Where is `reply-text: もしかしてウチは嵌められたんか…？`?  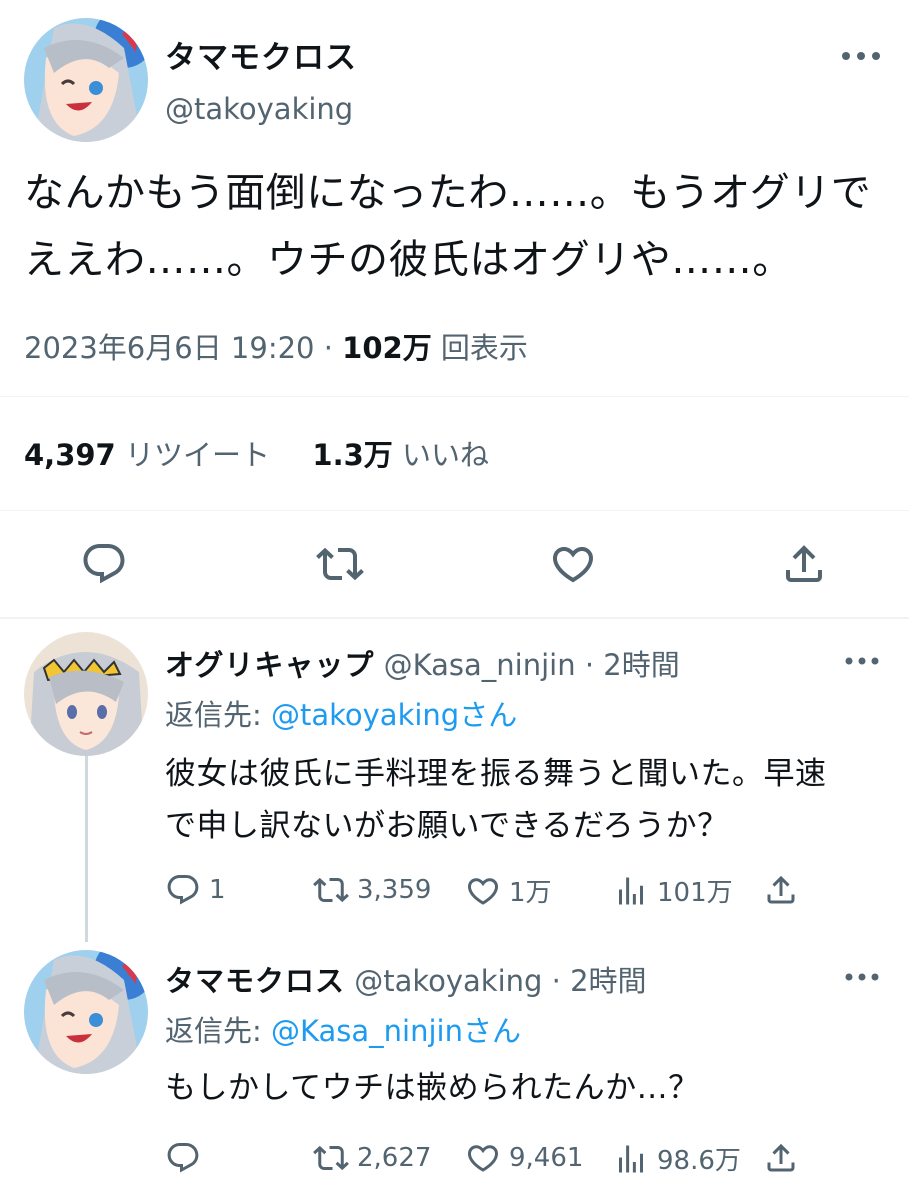
reply-text: もしかしてウチは嵌められたんか…？ is located at coordinates (525, 1088).